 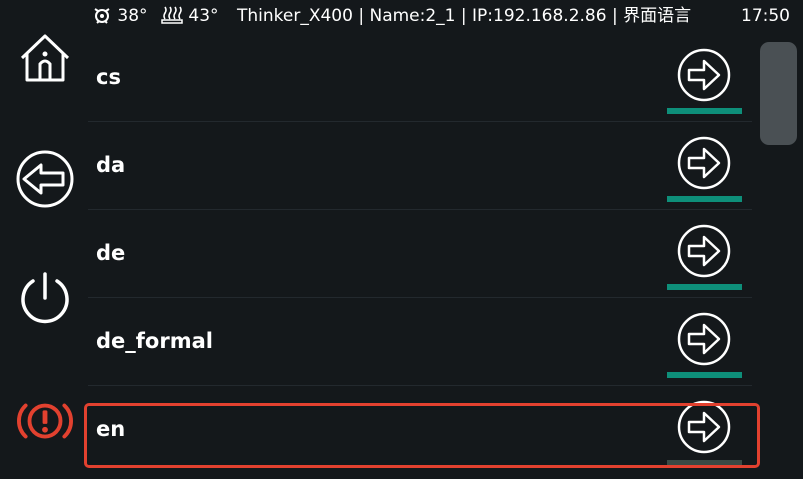 I want to click on power-icon, so click(x=45, y=298).